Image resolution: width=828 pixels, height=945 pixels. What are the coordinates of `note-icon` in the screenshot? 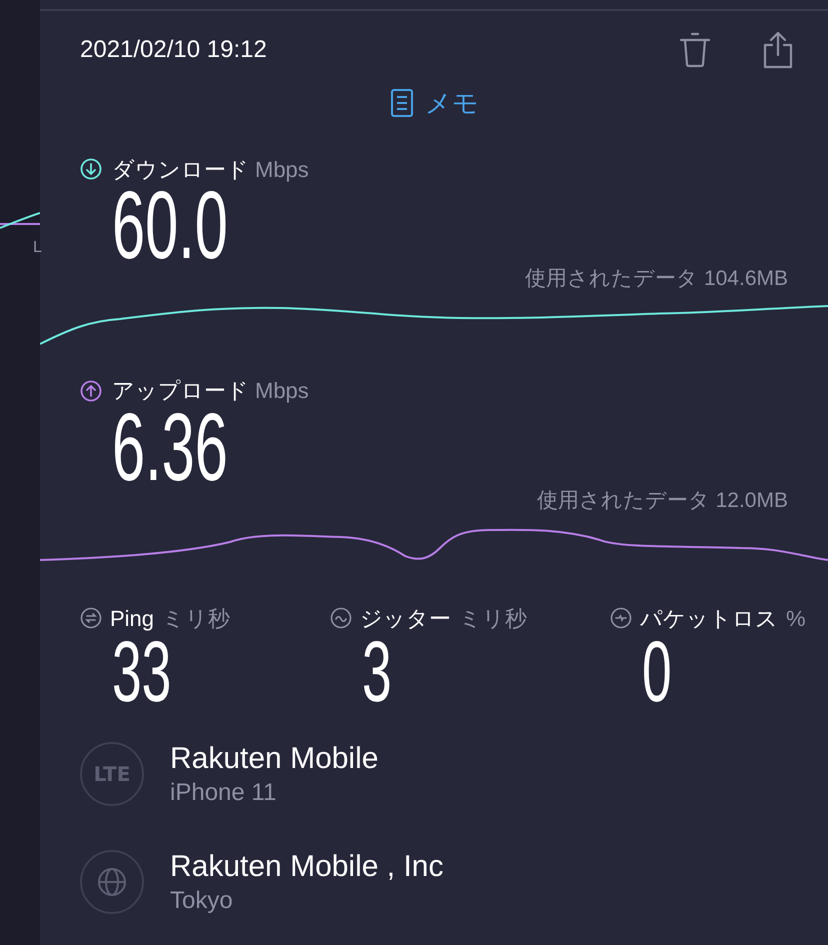 It's located at (402, 103).